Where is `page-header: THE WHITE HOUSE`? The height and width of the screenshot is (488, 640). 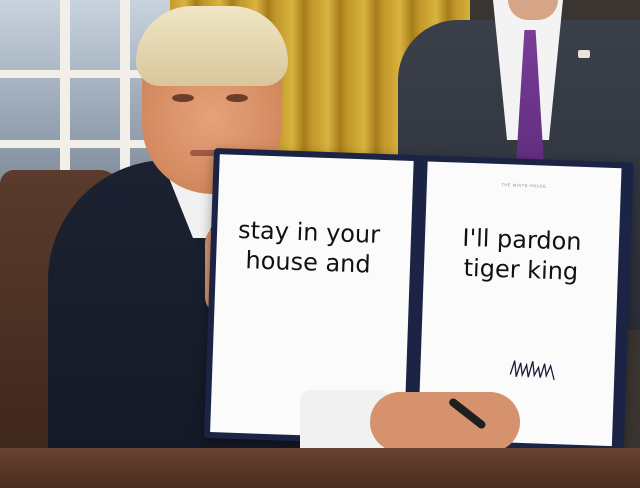 page-header: THE WHITE HOUSE is located at coordinates (524, 185).